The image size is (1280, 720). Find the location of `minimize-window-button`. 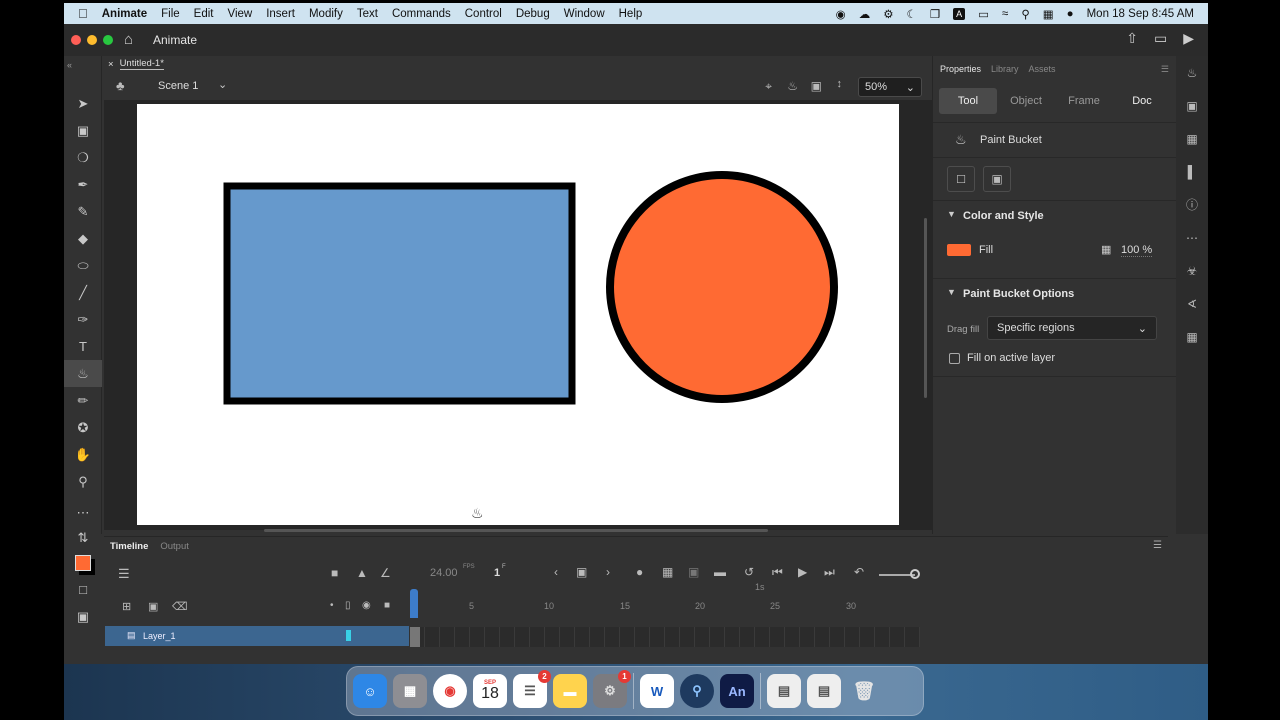

minimize-window-button is located at coordinates (92, 40).